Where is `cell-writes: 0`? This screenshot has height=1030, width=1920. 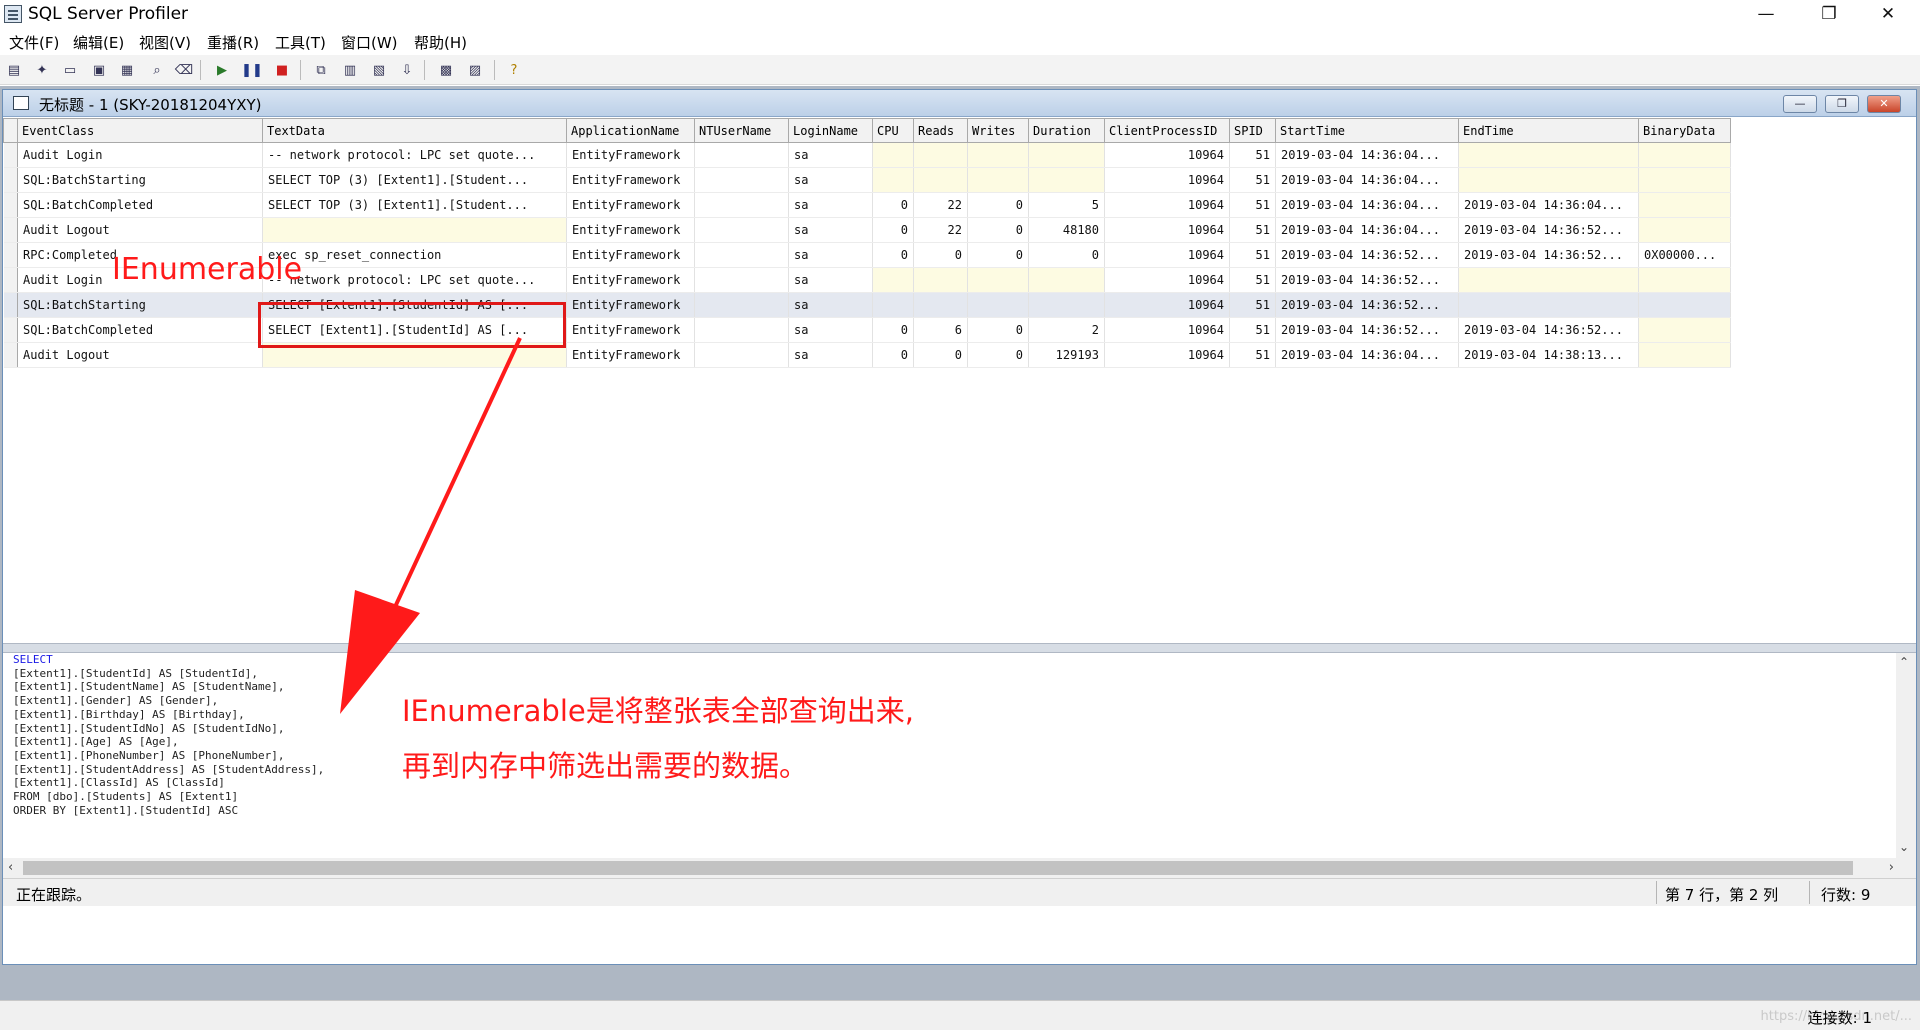 cell-writes: 0 is located at coordinates (998, 255).